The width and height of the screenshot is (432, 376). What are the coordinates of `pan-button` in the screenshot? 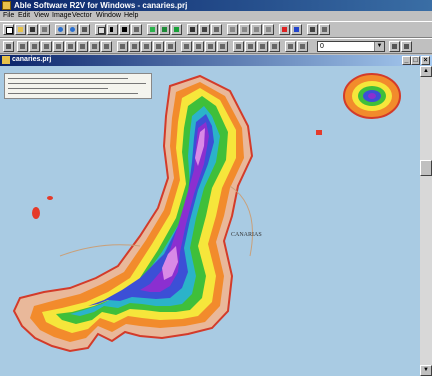 It's located at (84, 29).